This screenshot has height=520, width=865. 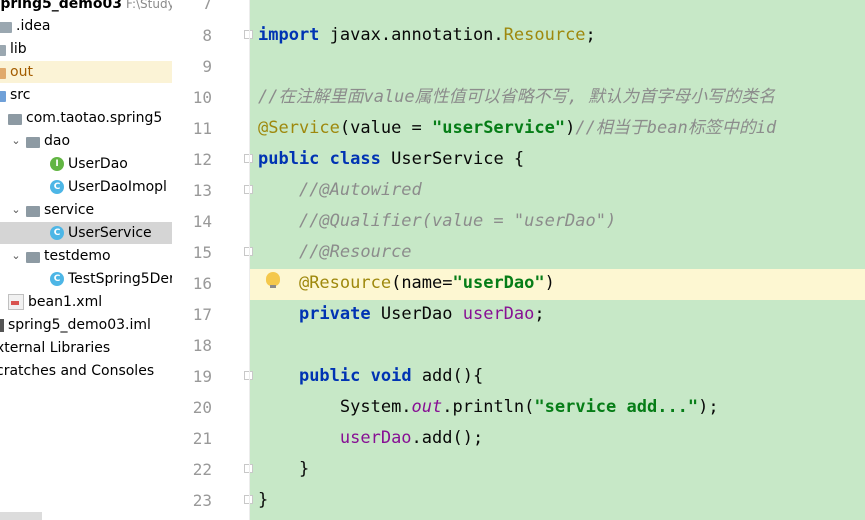 I want to click on tree-item-external-libraries: xternal Libraries, so click(x=86, y=348).